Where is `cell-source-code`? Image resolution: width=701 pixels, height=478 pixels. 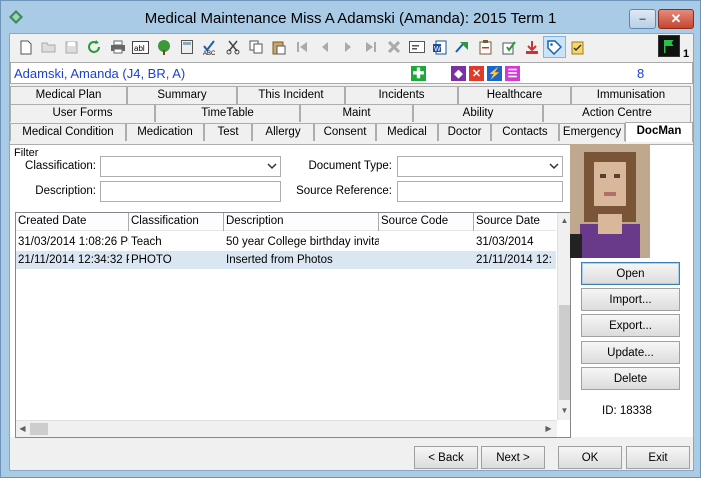 cell-source-code is located at coordinates (426, 242).